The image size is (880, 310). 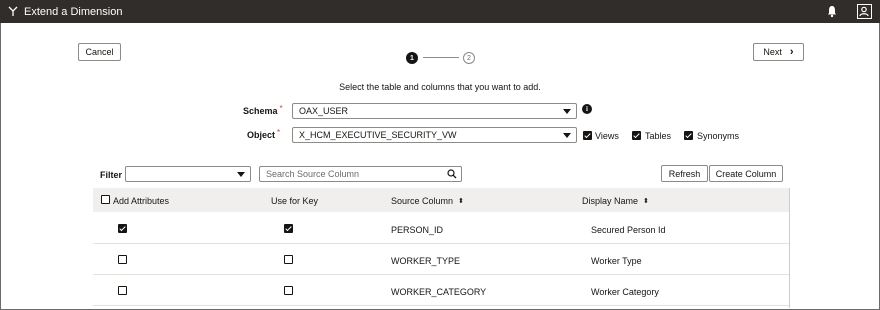 What do you see at coordinates (441, 57) in the screenshot?
I see `stepper-connector` at bounding box center [441, 57].